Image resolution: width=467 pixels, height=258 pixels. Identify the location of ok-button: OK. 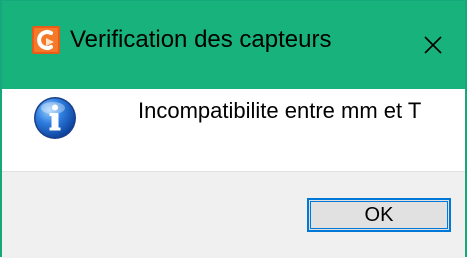
(379, 215).